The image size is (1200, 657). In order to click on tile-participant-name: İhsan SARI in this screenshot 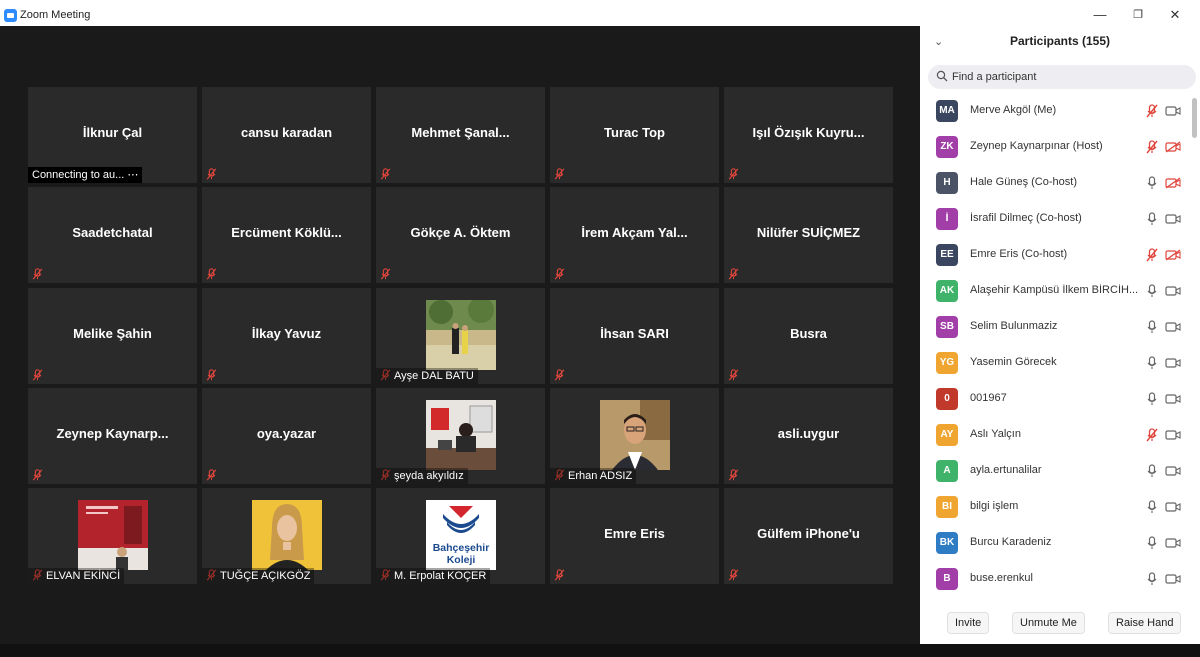, I will do `click(634, 333)`.